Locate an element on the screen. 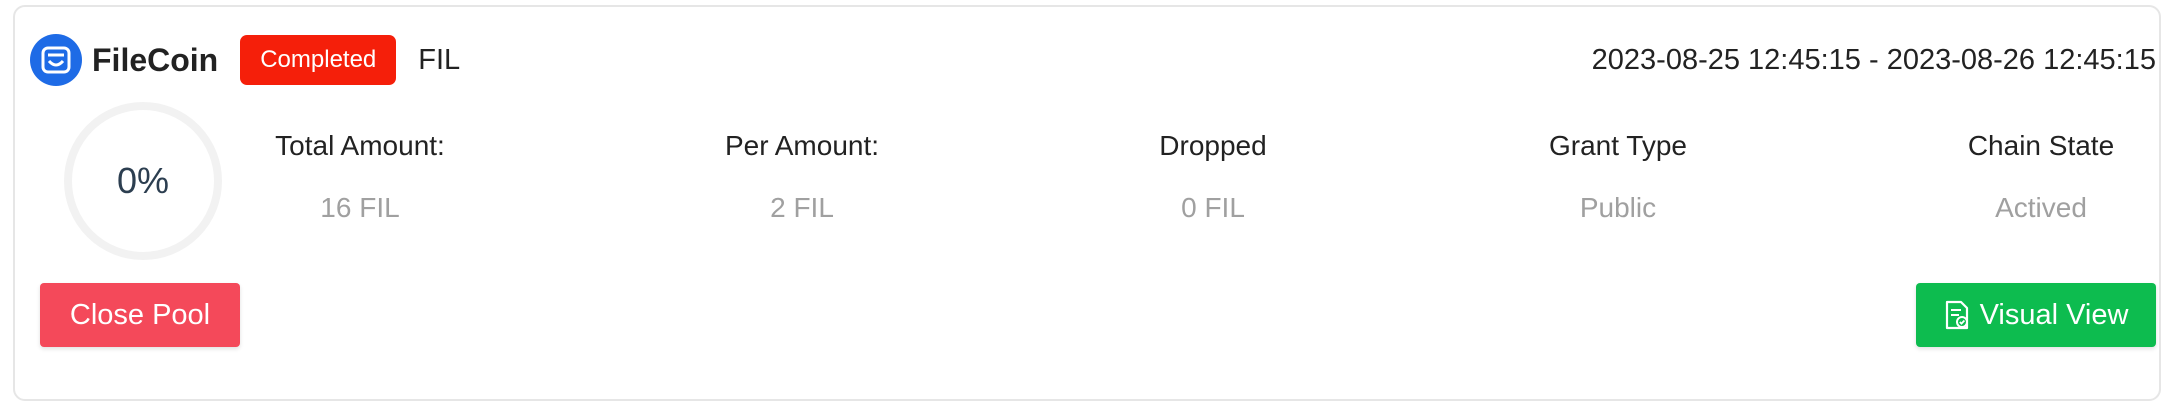 The width and height of the screenshot is (2176, 408). stat-label: Dropped is located at coordinates (1213, 145).